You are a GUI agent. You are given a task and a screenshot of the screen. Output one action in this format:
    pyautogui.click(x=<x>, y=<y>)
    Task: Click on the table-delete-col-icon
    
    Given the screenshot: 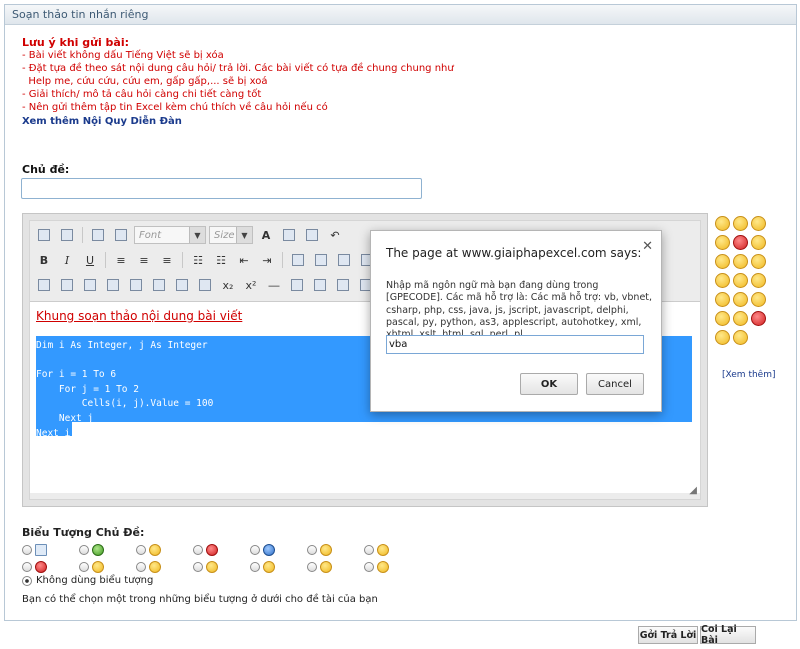 What is the action you would take?
    pyautogui.click(x=136, y=285)
    